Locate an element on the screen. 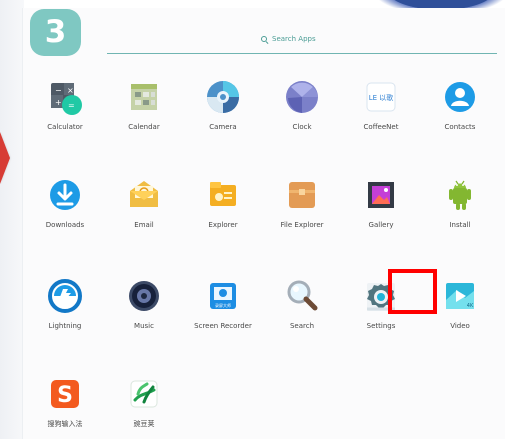  sogou-input-icon-text: S is located at coordinates (65, 395).